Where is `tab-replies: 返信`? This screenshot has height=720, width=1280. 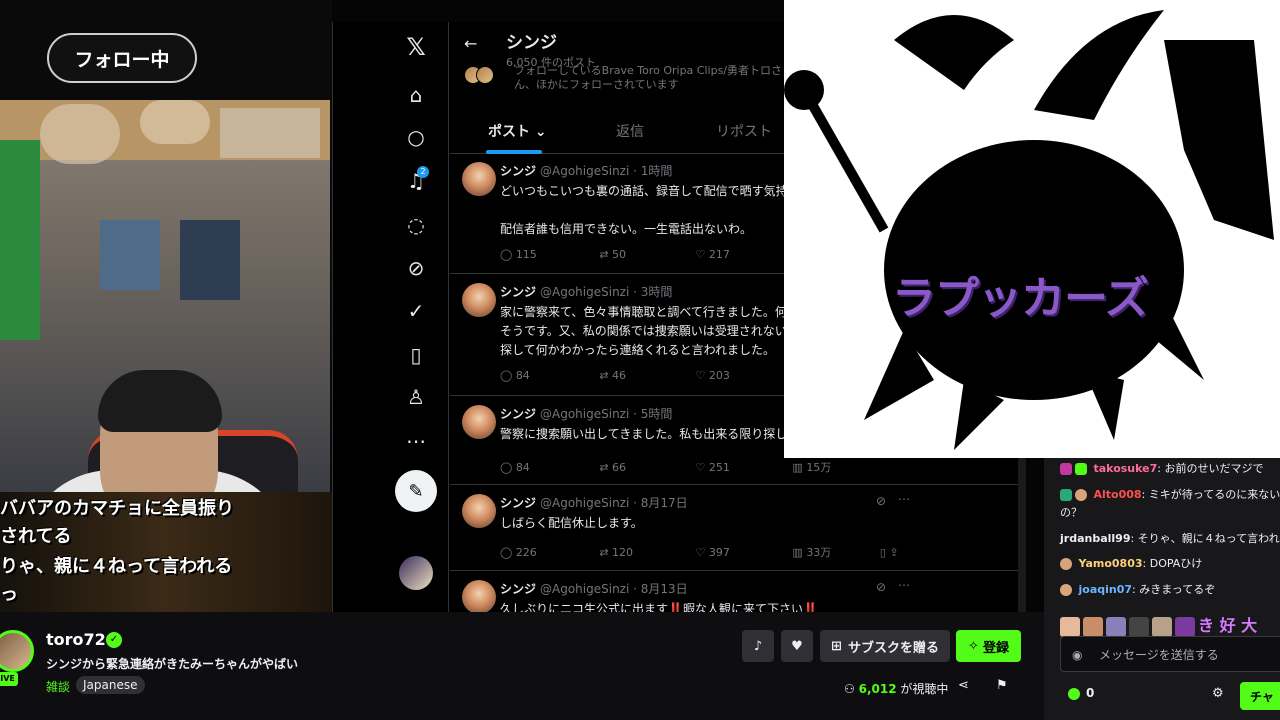 tab-replies: 返信 is located at coordinates (630, 131).